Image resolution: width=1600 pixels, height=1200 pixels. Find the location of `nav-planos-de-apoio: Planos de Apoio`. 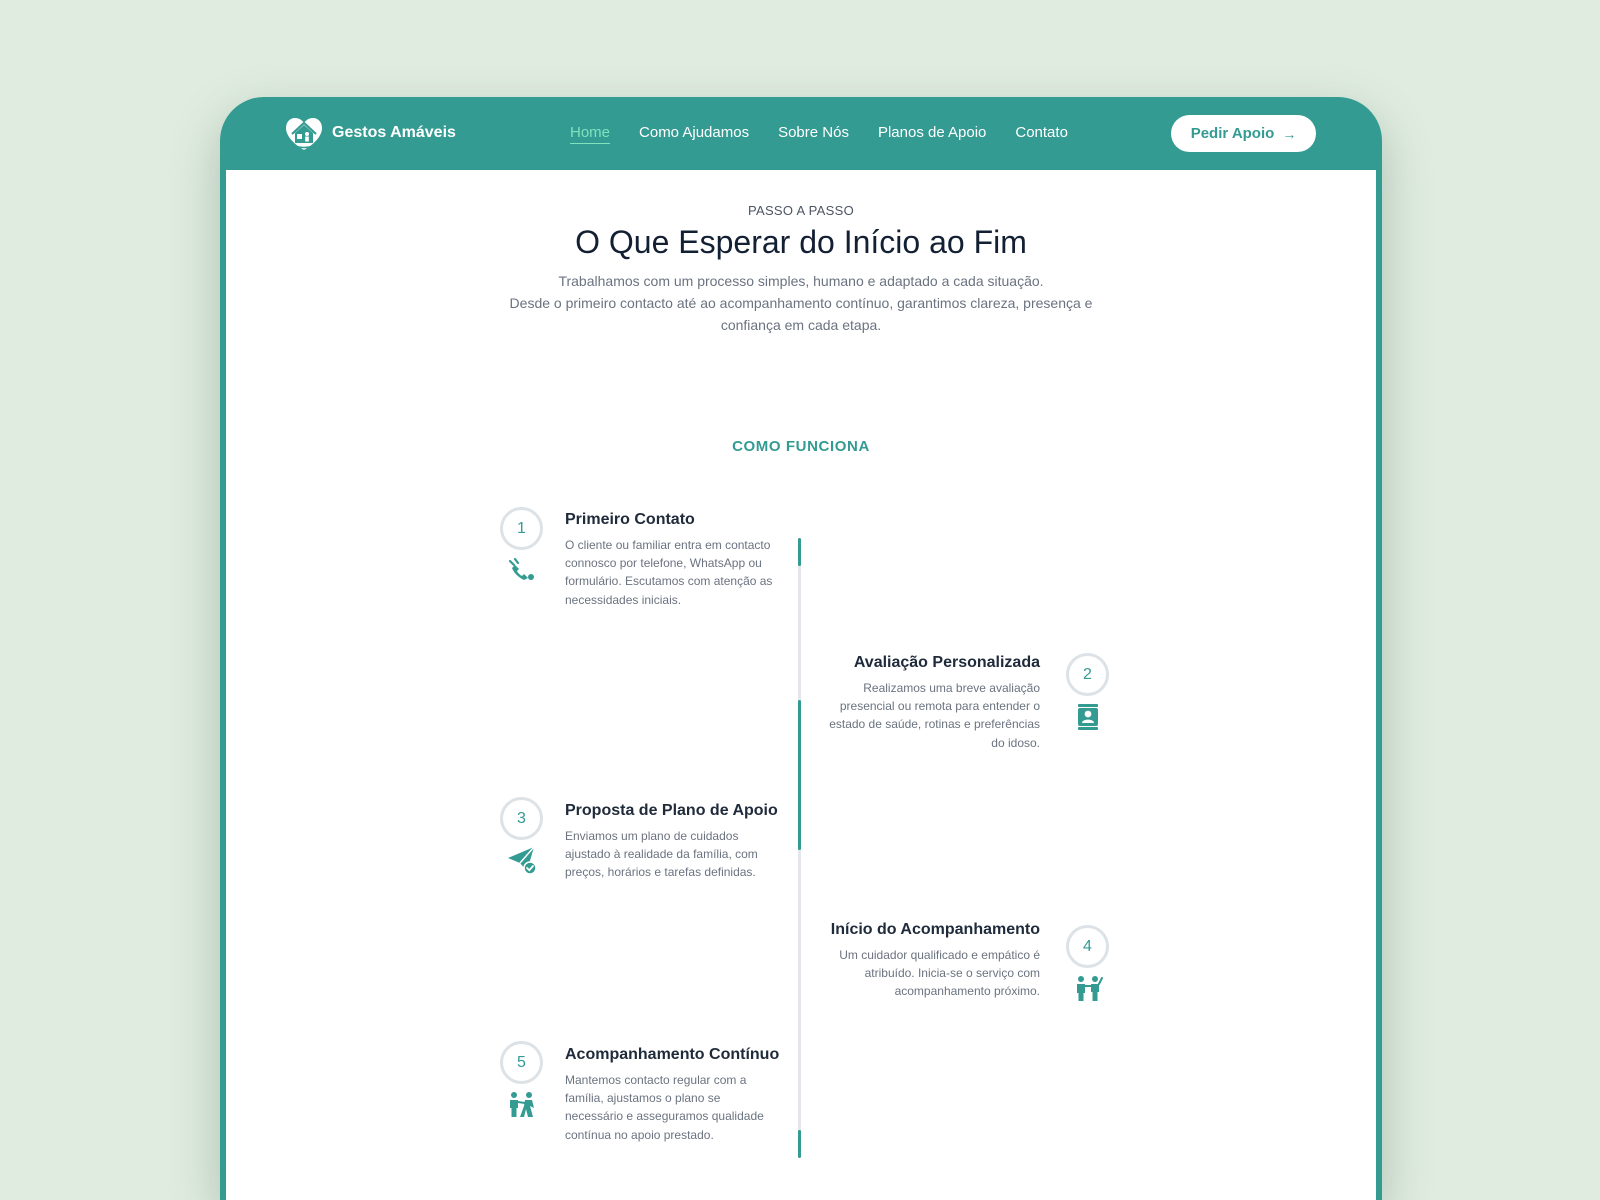

nav-planos-de-apoio: Planos de Apoio is located at coordinates (932, 134).